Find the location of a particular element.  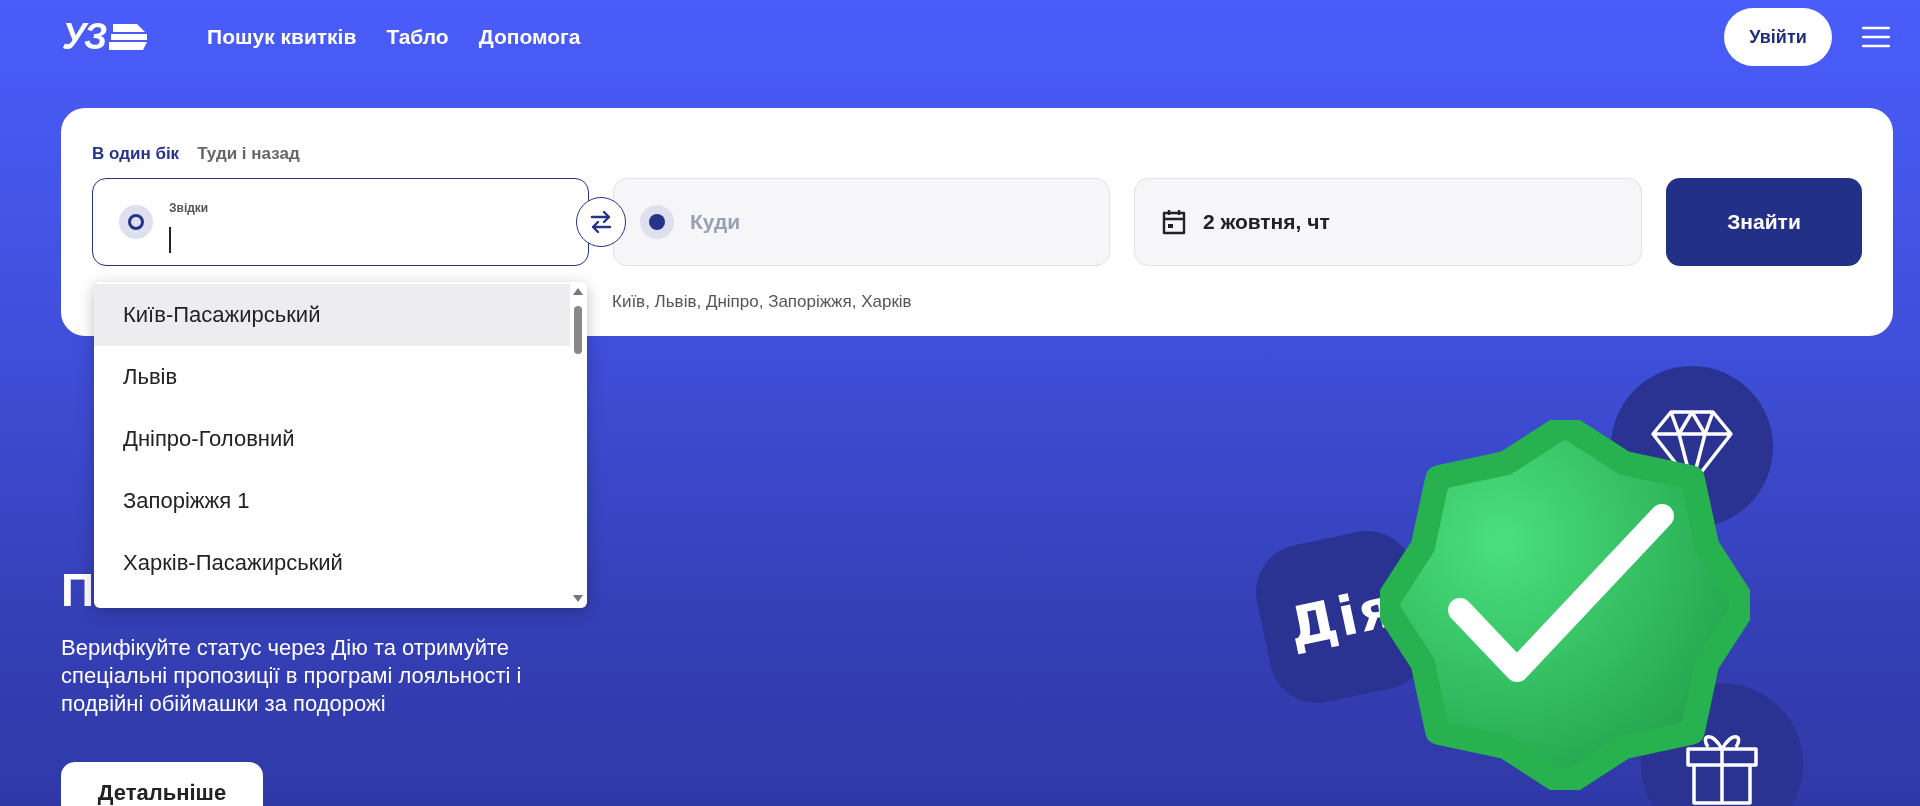

origin-icon is located at coordinates (136, 222).